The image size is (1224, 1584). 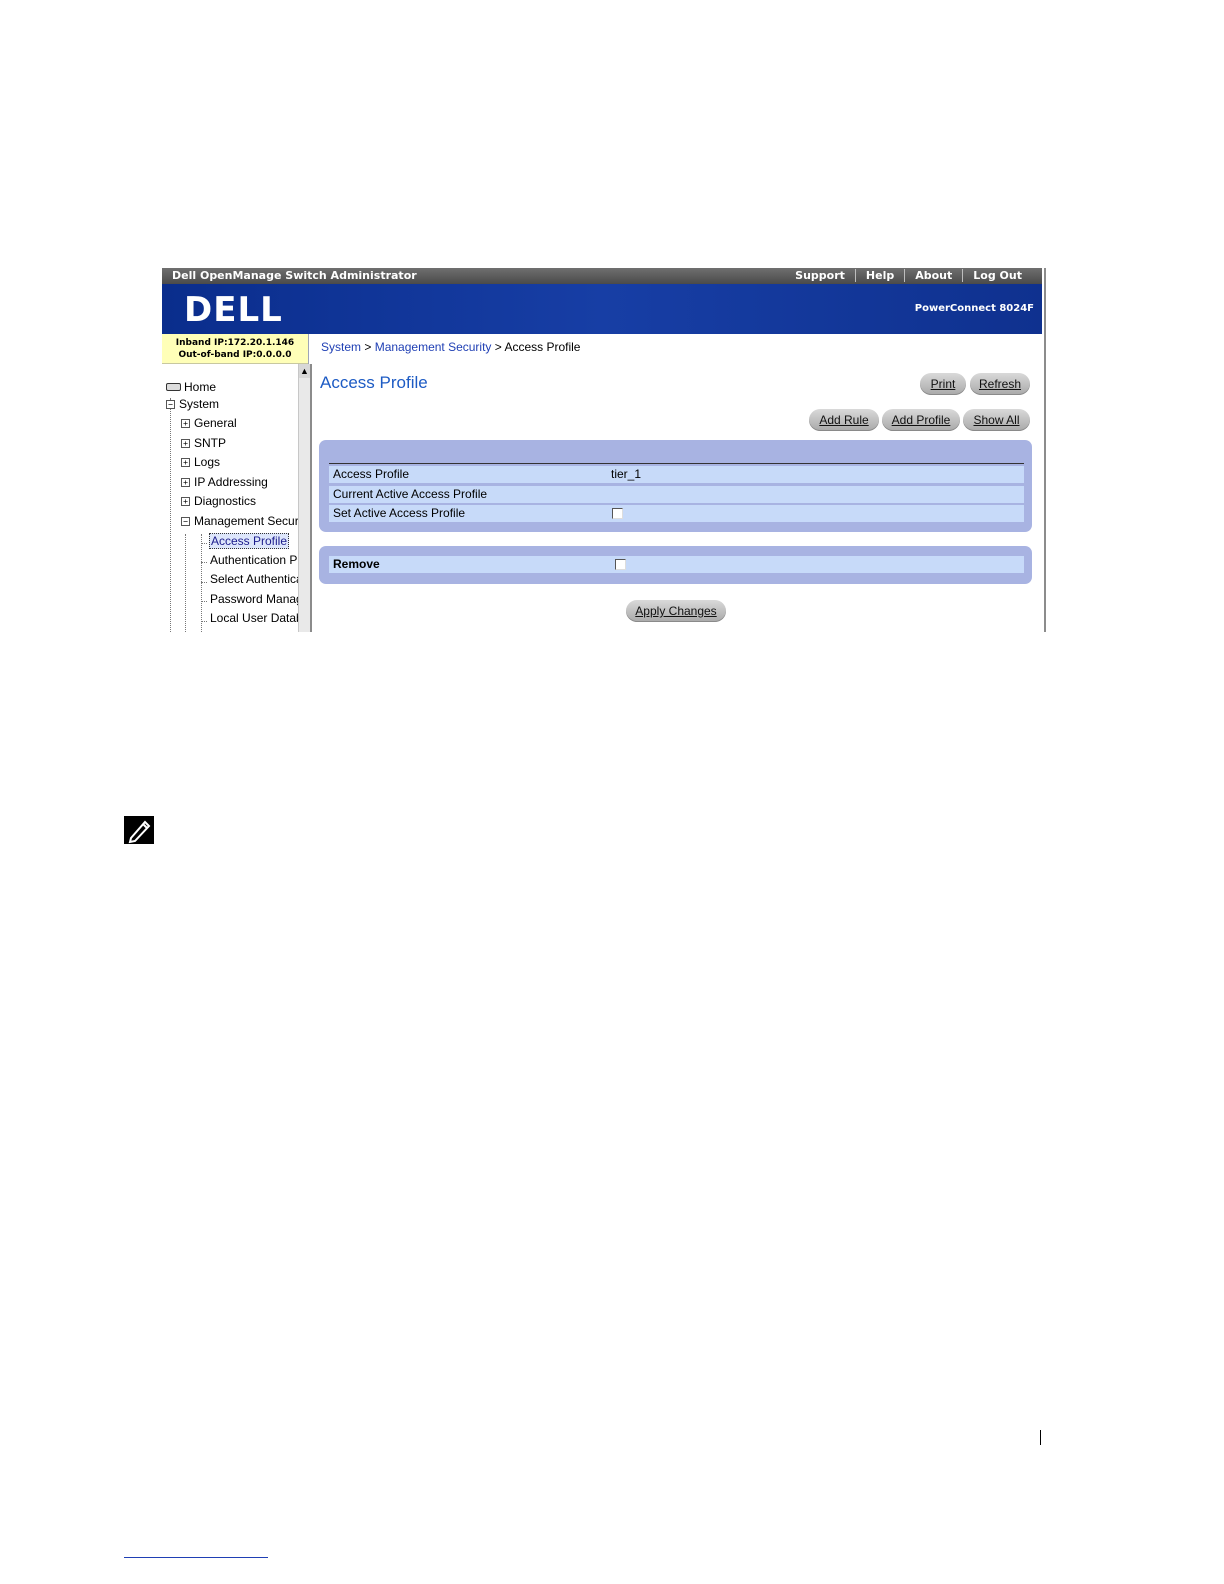 What do you see at coordinates (996, 420) in the screenshot?
I see `show-all-button: Show All` at bounding box center [996, 420].